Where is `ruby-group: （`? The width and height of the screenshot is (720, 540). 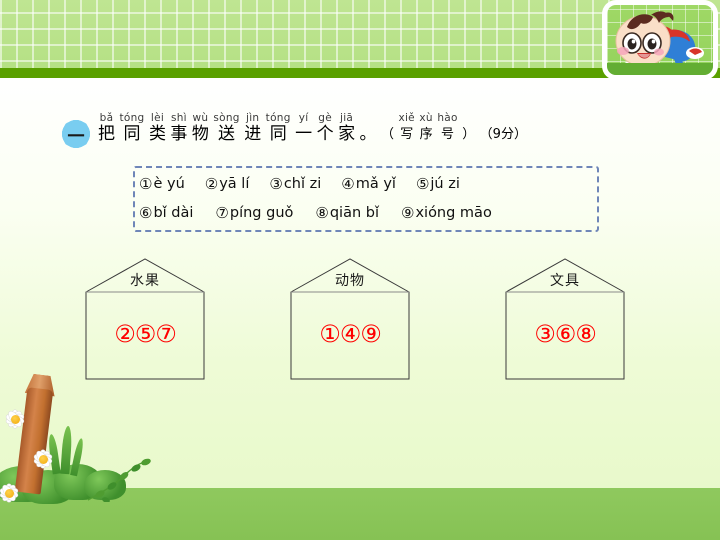
ruby-group: （ is located at coordinates (387, 128).